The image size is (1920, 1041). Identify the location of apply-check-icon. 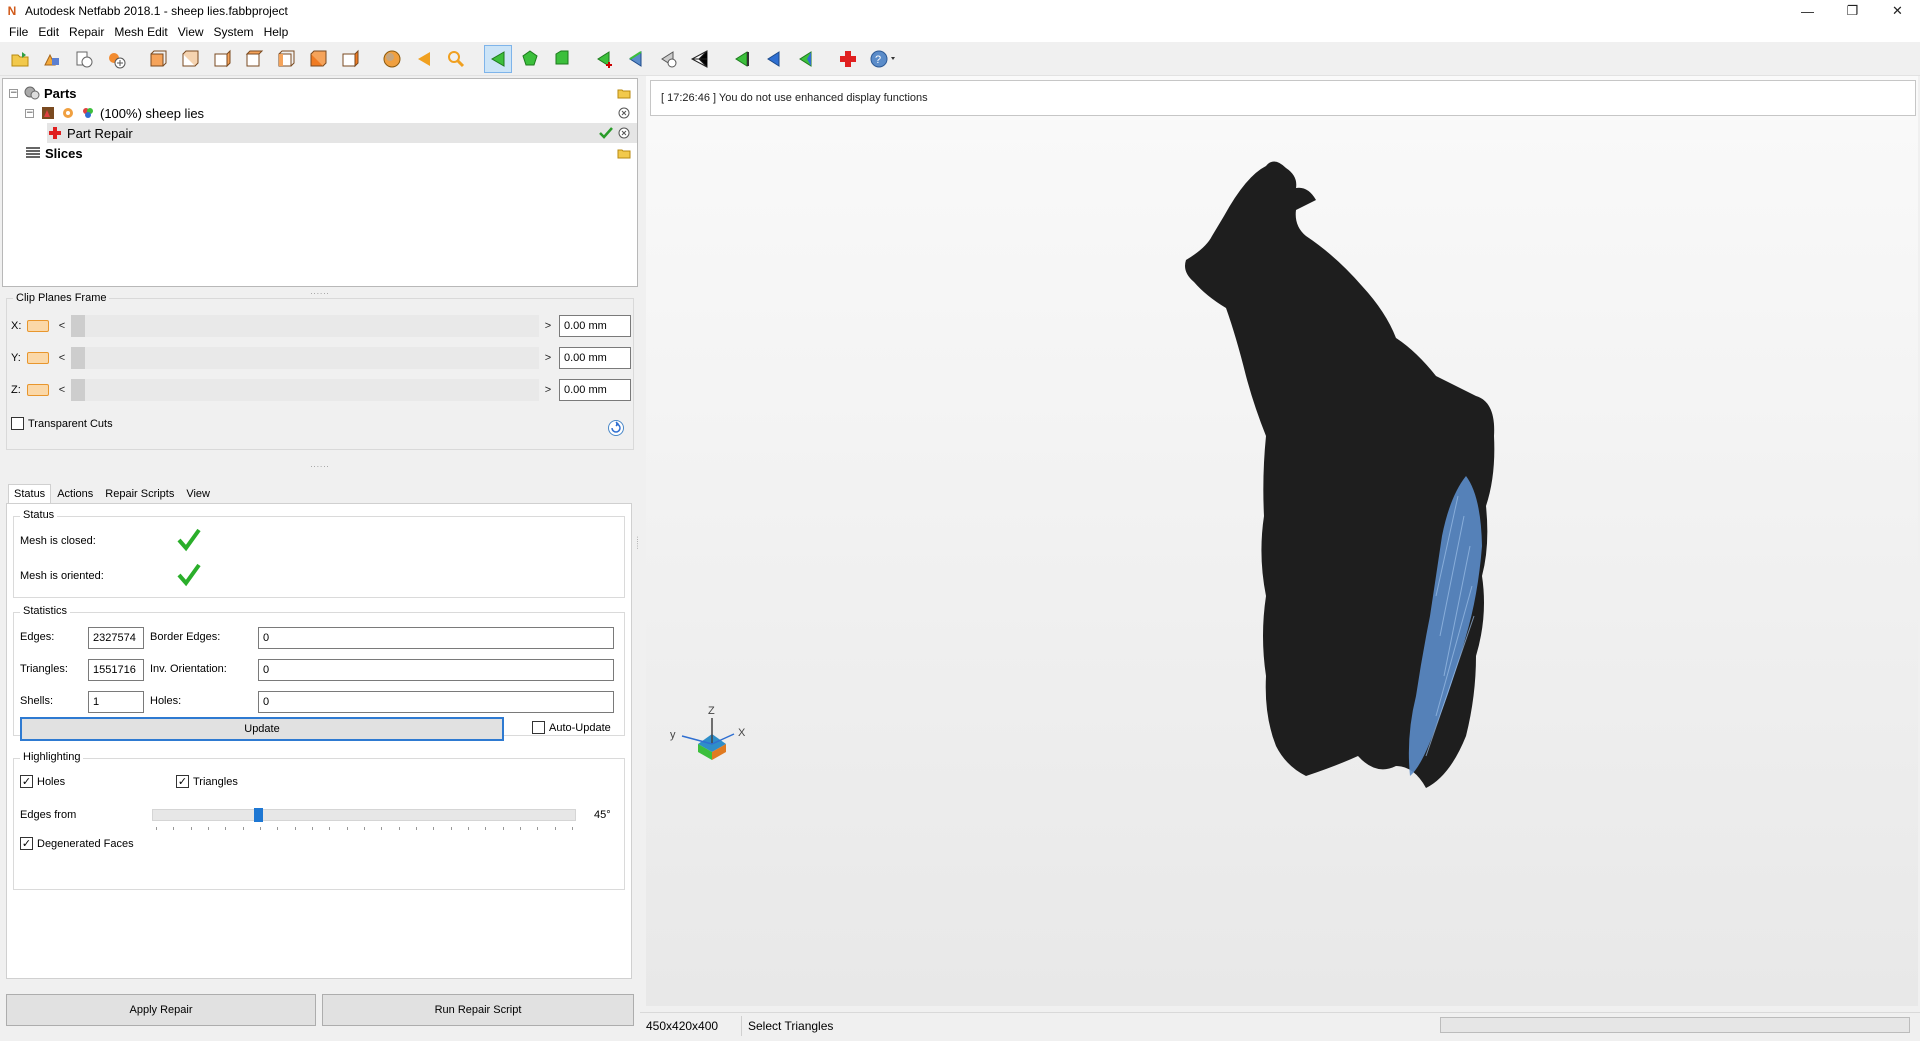
(606, 133).